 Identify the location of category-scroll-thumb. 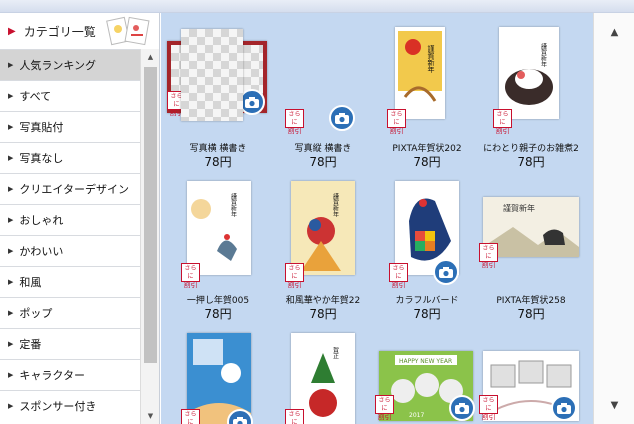
(150, 215).